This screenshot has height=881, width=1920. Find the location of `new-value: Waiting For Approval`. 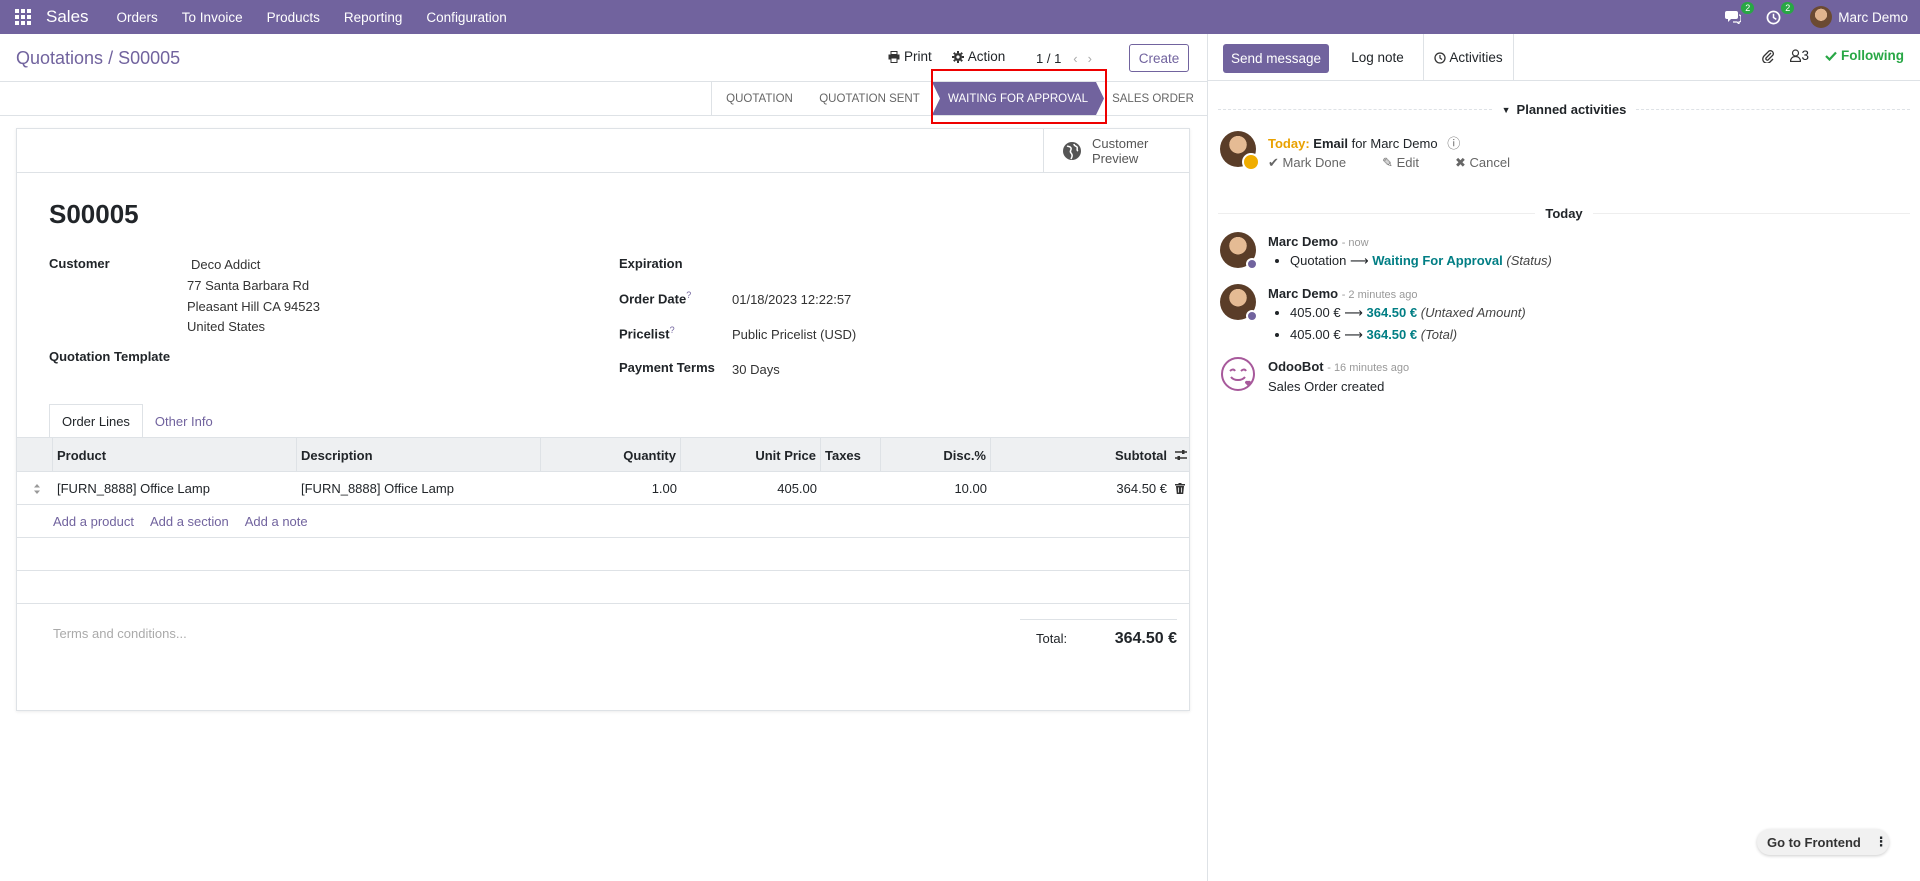

new-value: Waiting For Approval is located at coordinates (1437, 260).